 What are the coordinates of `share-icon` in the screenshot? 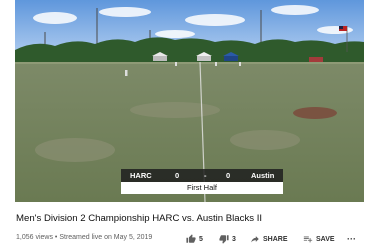 It's located at (255, 239).